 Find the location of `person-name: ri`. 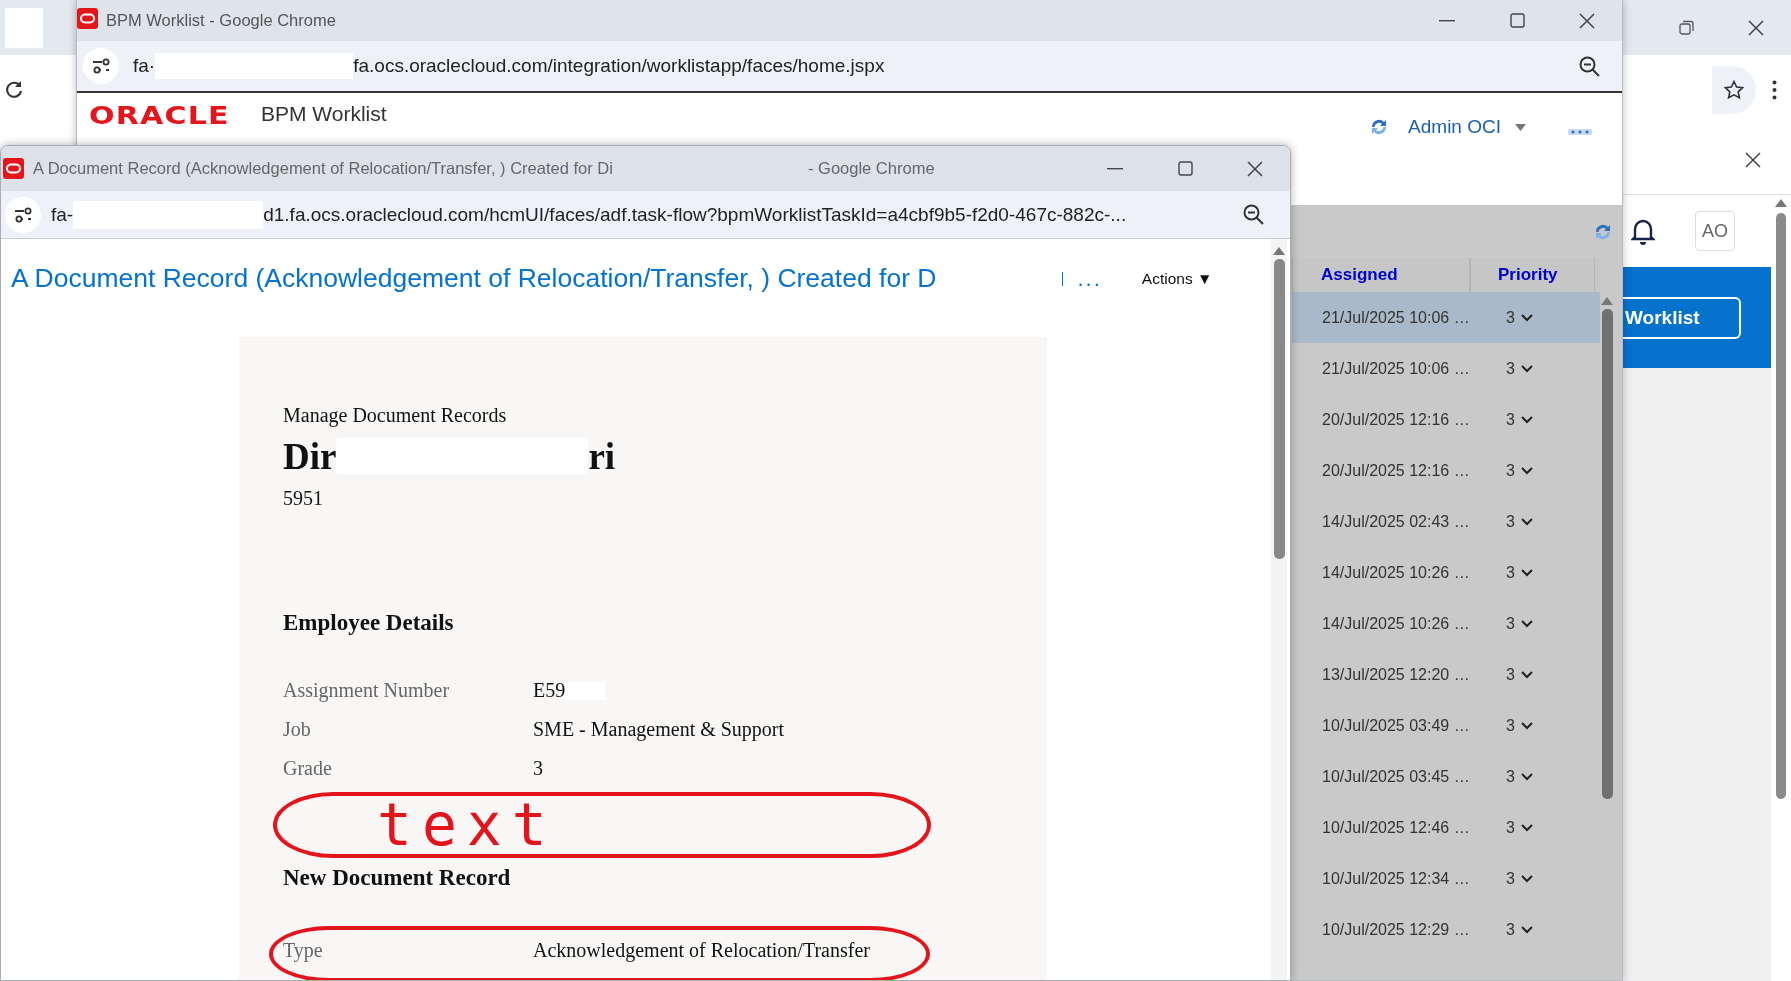

person-name: ri is located at coordinates (602, 456).